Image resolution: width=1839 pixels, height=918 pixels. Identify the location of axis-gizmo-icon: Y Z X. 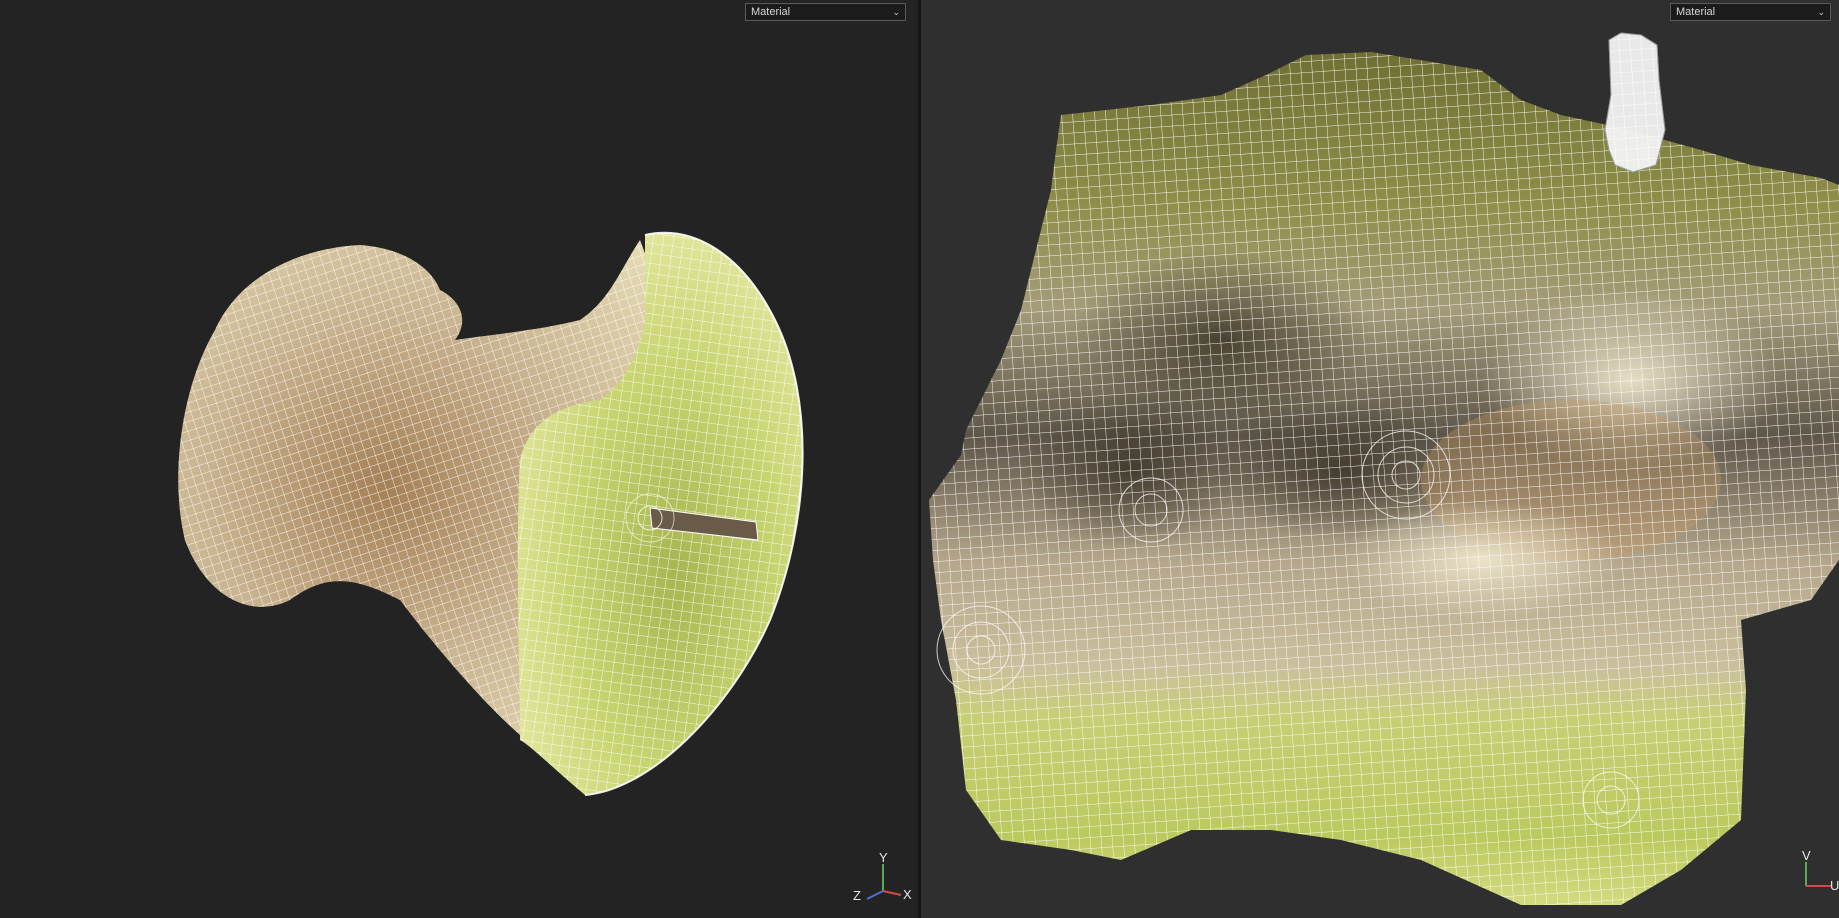
(882, 876).